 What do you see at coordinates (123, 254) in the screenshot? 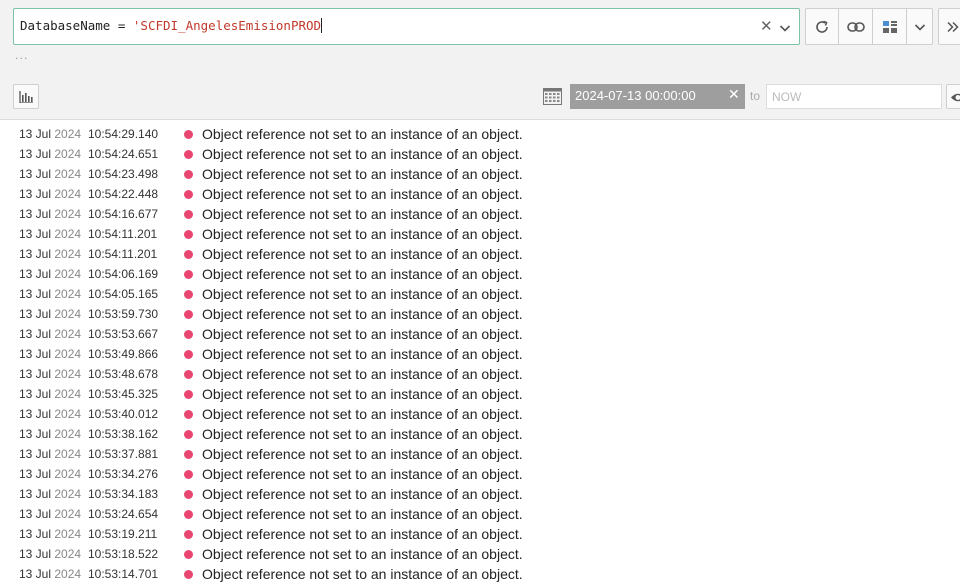
I see `log-time: 10:54:11.201` at bounding box center [123, 254].